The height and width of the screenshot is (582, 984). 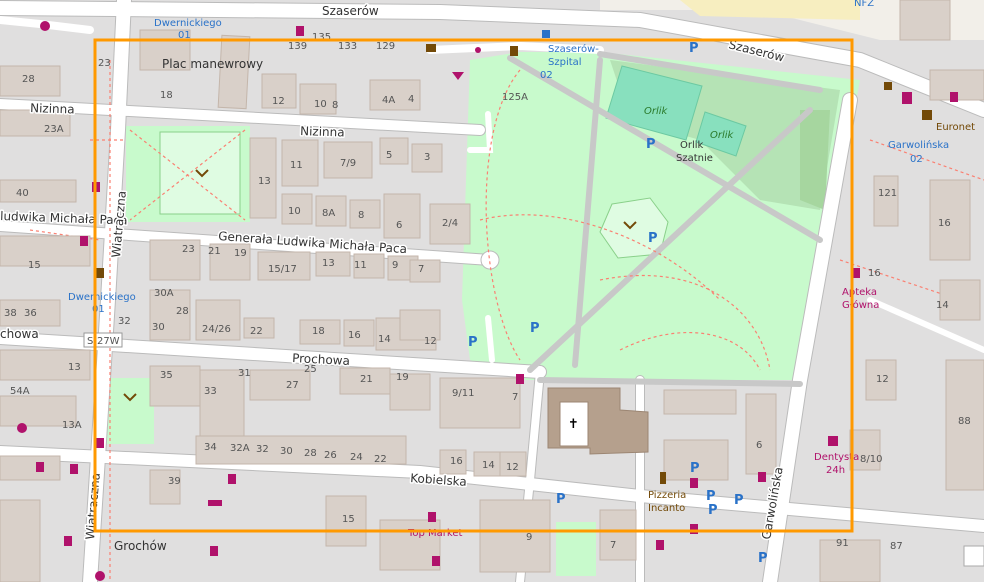 What do you see at coordinates (927, 115) in the screenshot?
I see `atm-icon` at bounding box center [927, 115].